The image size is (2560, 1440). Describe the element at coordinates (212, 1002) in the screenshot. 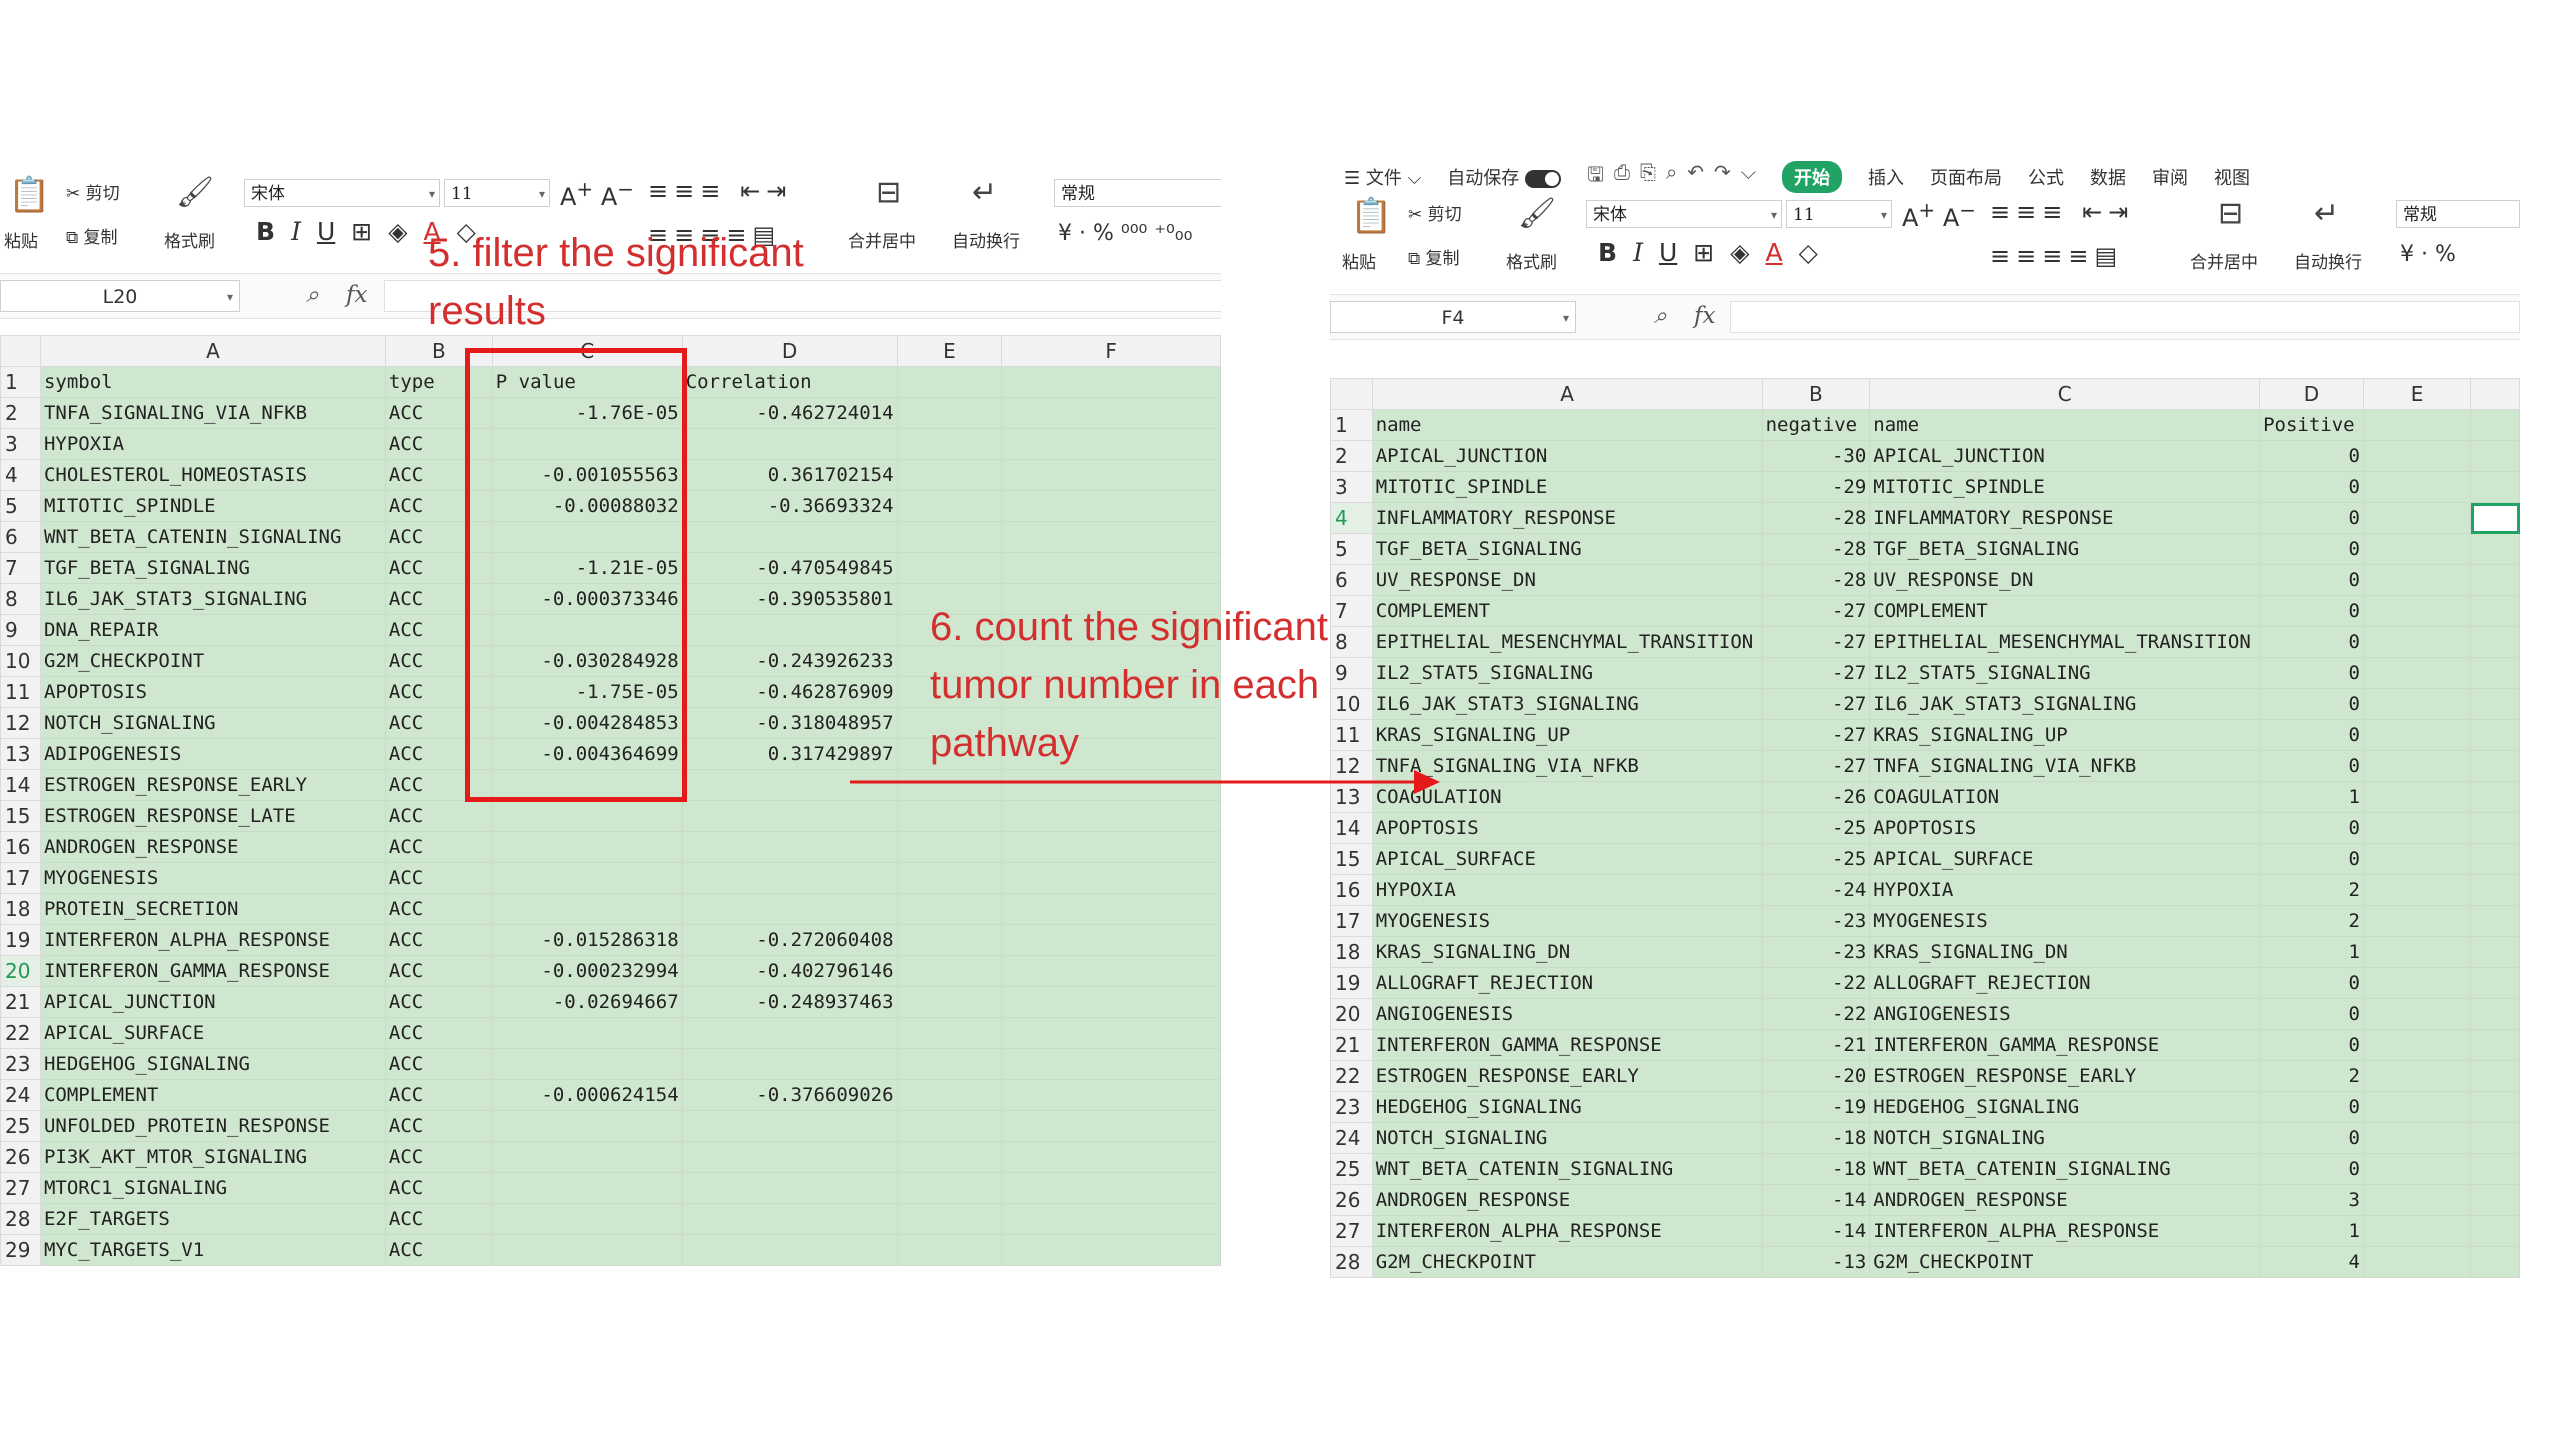

I see `cell-a: APICAL_JUNCTION` at that location.